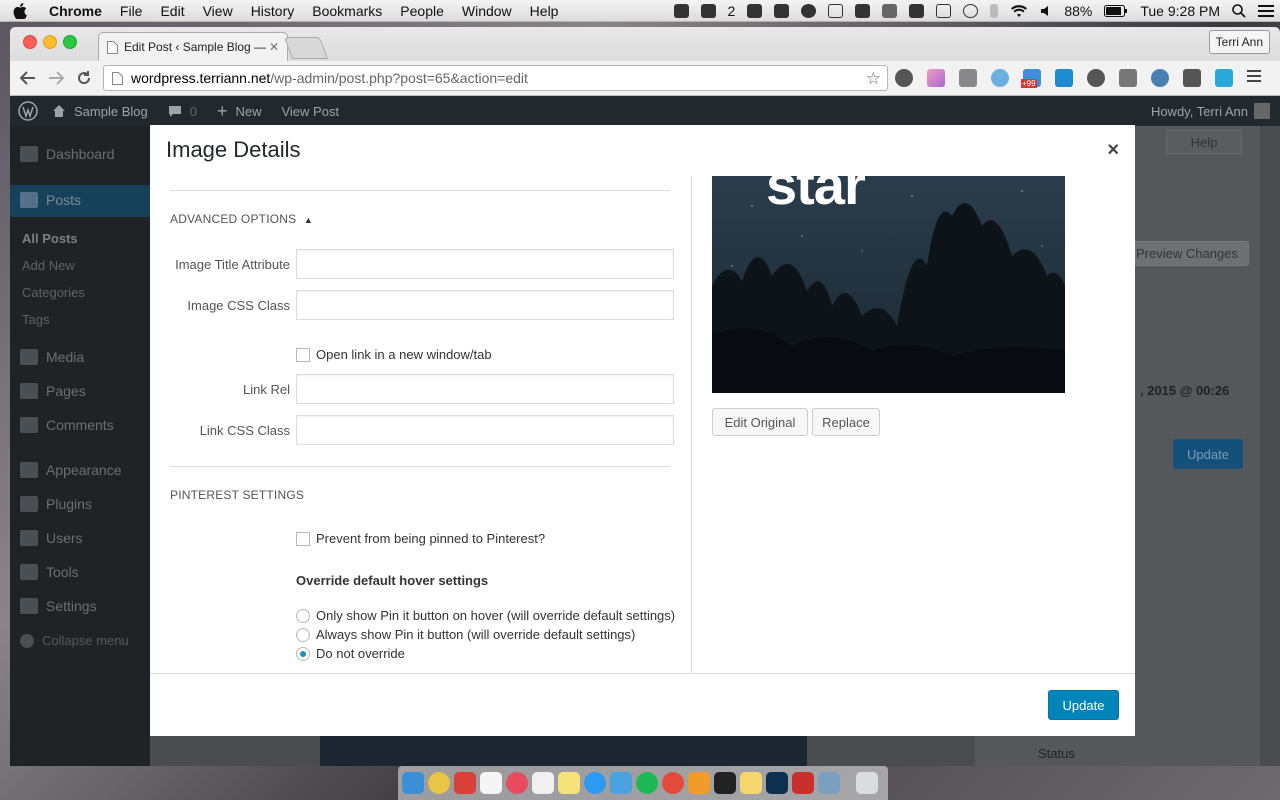 The width and height of the screenshot is (1280, 800). I want to click on close-window-button, so click(30, 42).